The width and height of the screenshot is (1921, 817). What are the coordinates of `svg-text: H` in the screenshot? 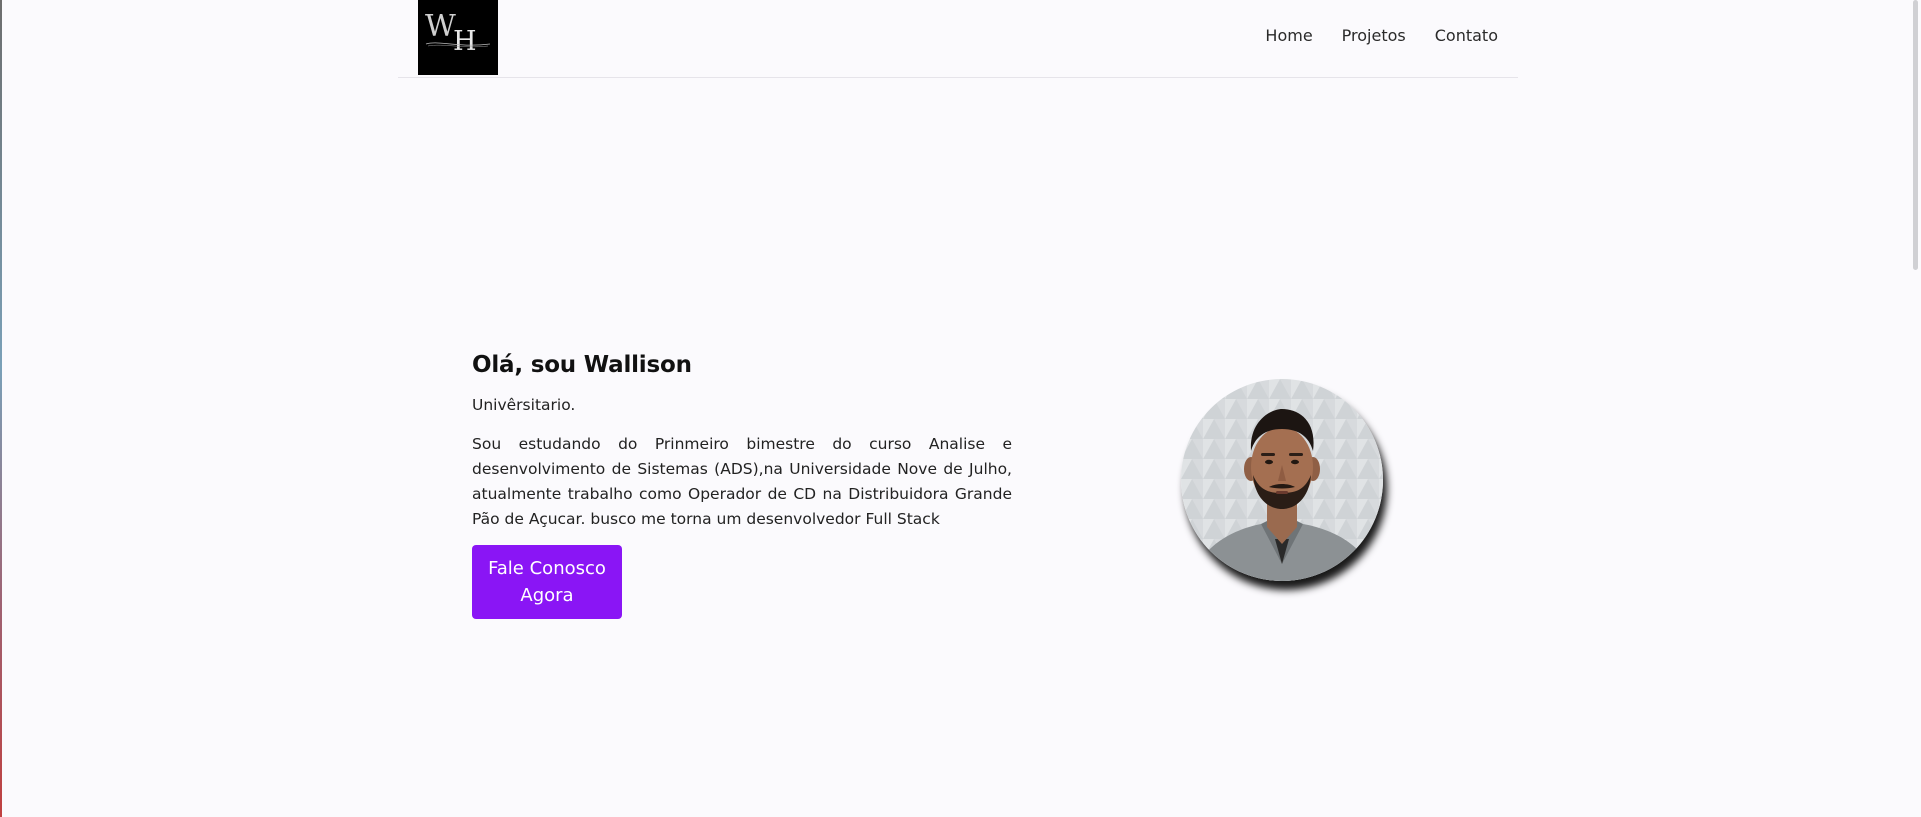 It's located at (465, 41).